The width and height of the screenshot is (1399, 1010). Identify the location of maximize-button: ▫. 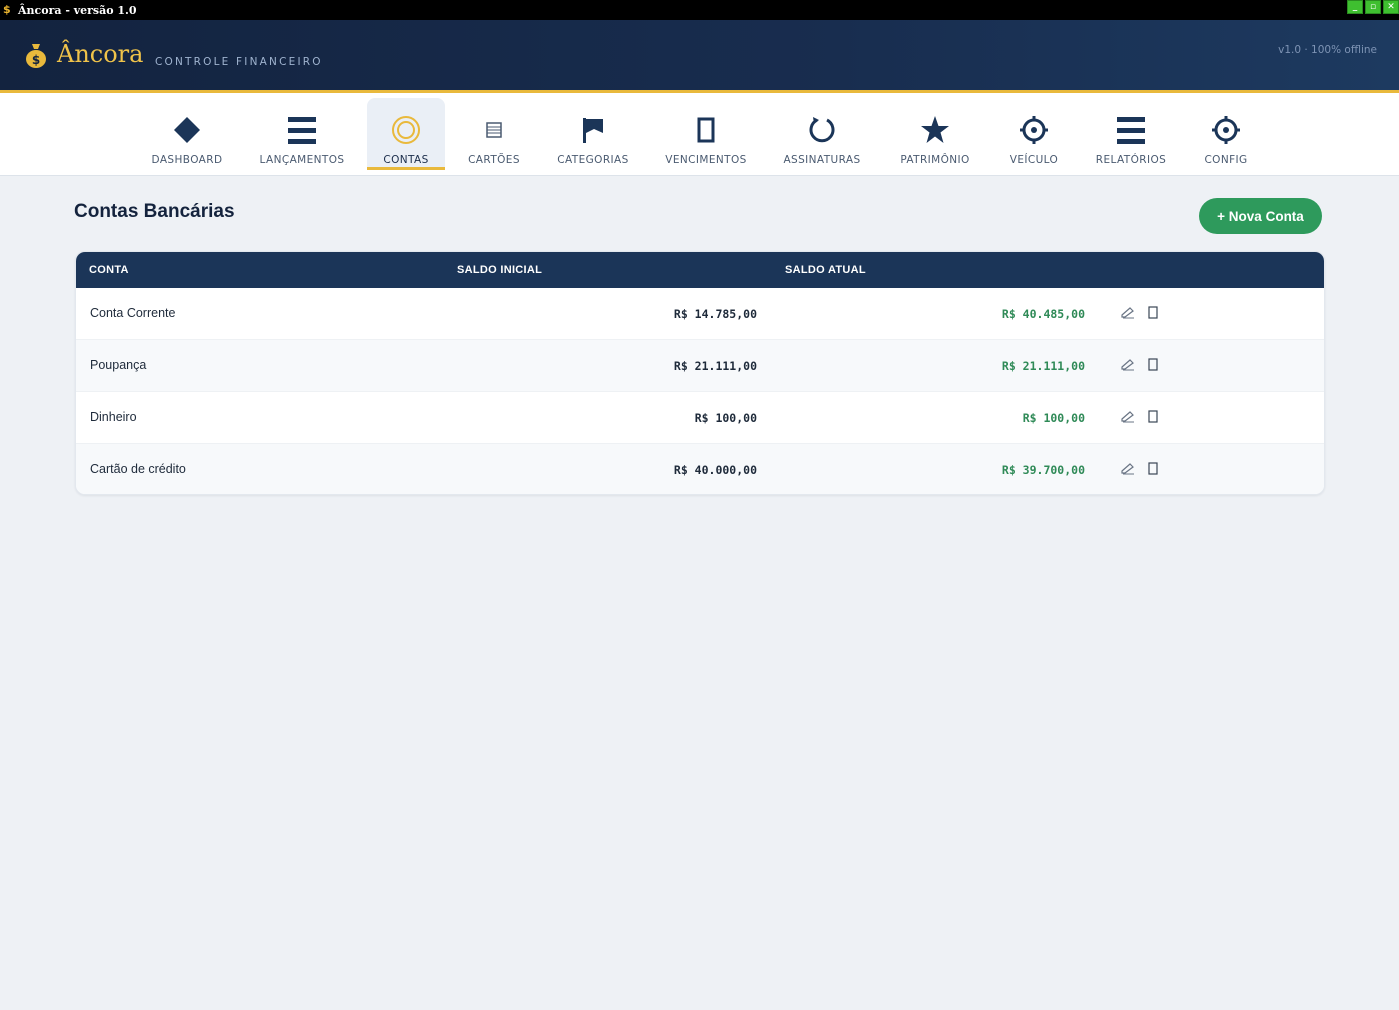
(1373, 7).